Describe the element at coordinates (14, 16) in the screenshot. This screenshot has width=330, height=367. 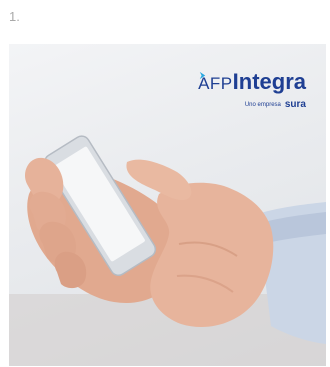
I see `step-number: 1.` at that location.